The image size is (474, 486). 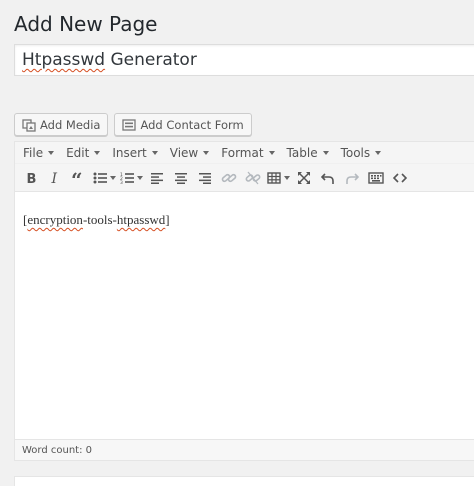 I want to click on numbered-list-button: 123, so click(x=131, y=178).